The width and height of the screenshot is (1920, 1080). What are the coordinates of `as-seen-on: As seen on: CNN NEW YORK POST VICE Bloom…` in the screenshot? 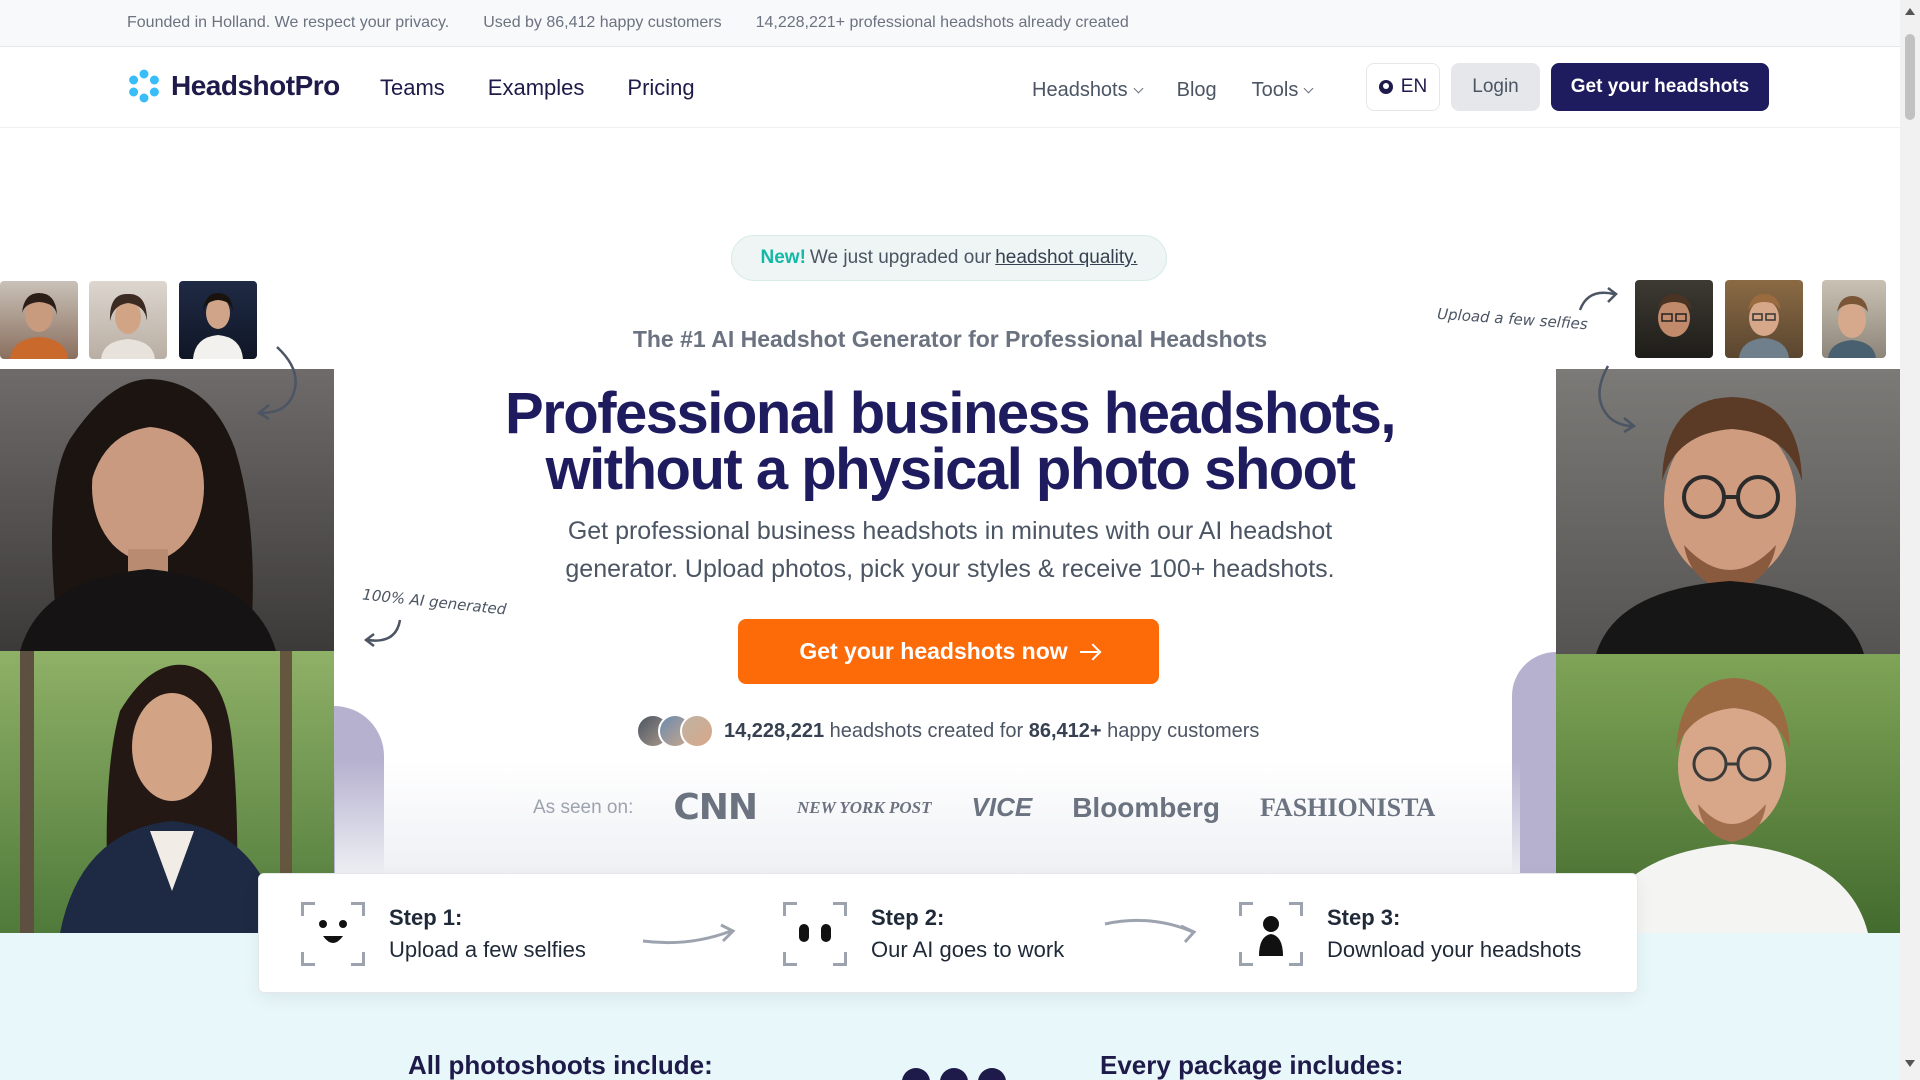 It's located at (984, 807).